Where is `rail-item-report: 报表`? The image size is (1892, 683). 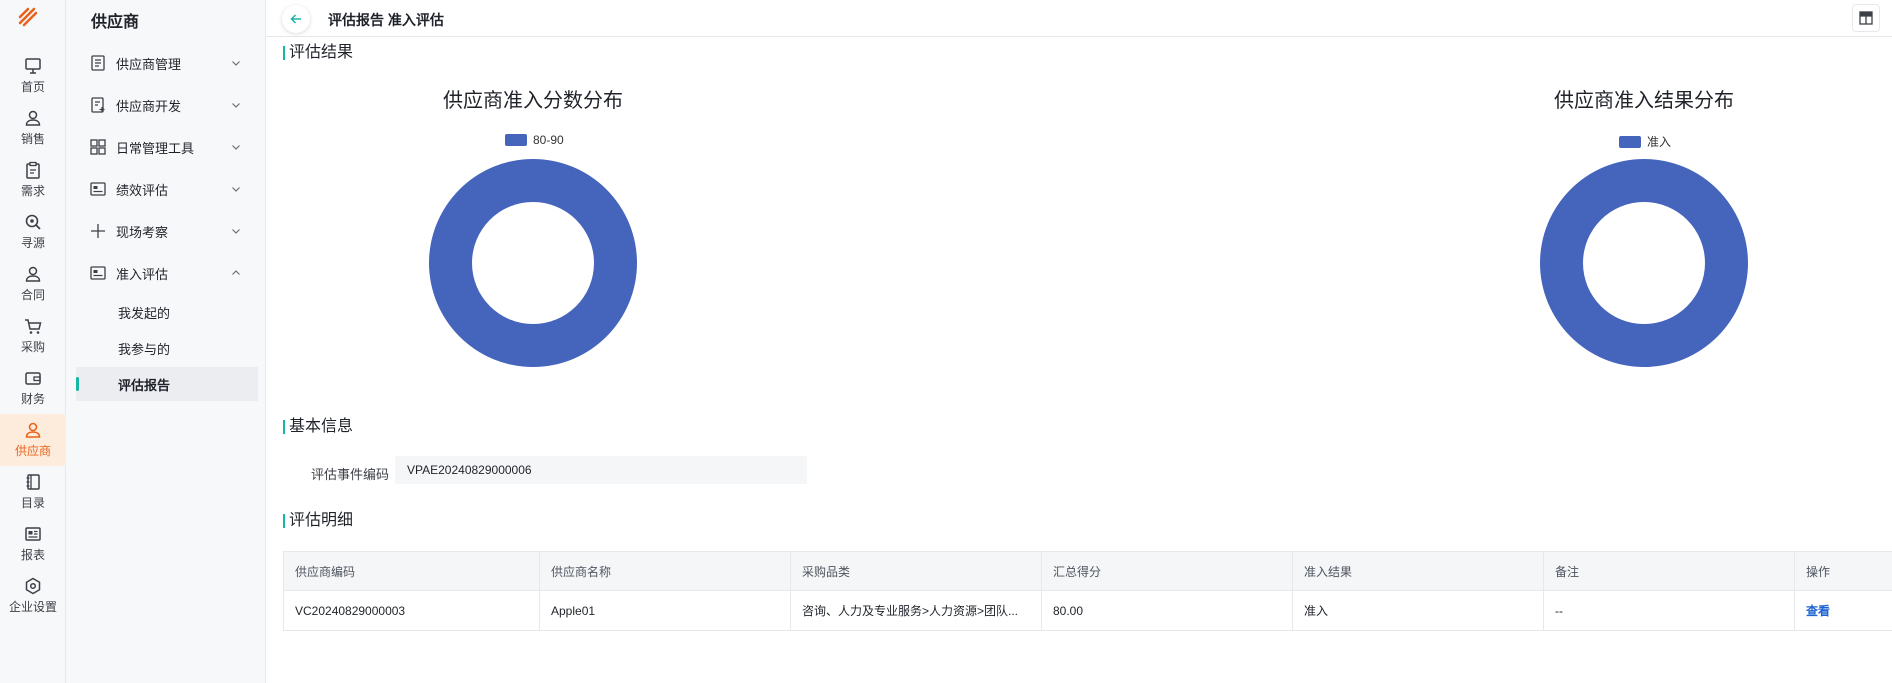
rail-item-report: 报表 is located at coordinates (33, 544).